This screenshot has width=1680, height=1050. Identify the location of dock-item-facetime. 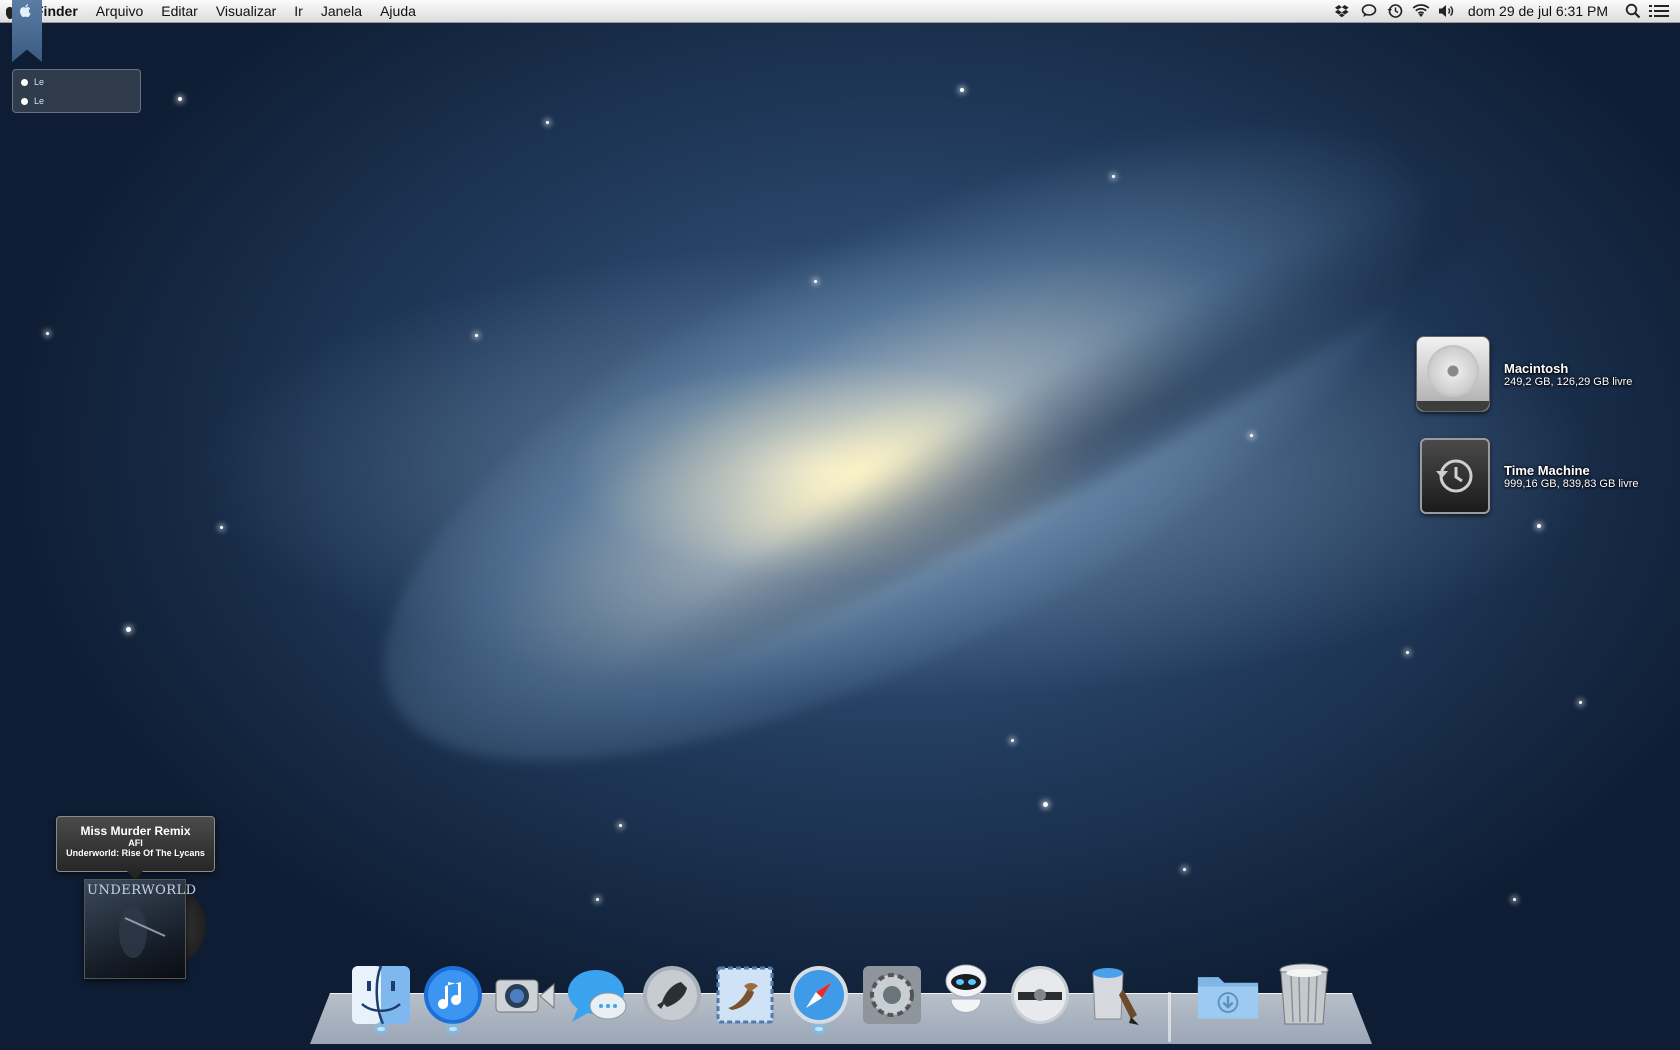
(525, 995).